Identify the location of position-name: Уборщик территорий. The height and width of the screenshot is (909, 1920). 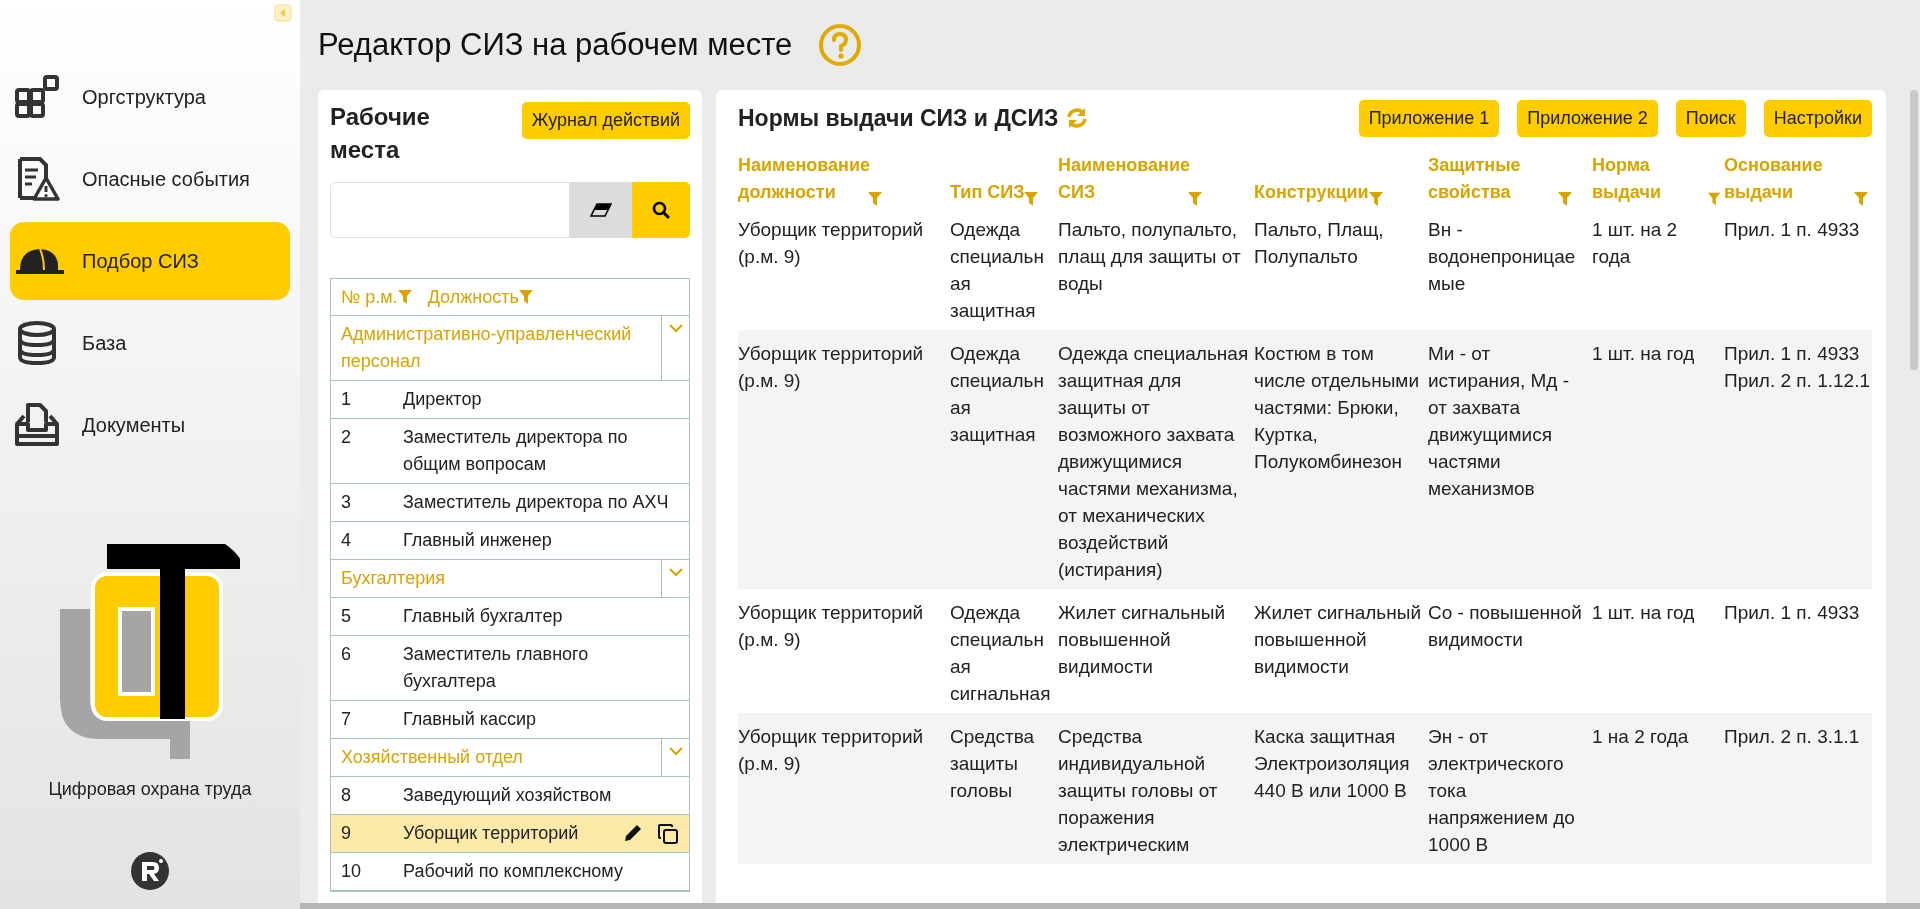
(491, 833).